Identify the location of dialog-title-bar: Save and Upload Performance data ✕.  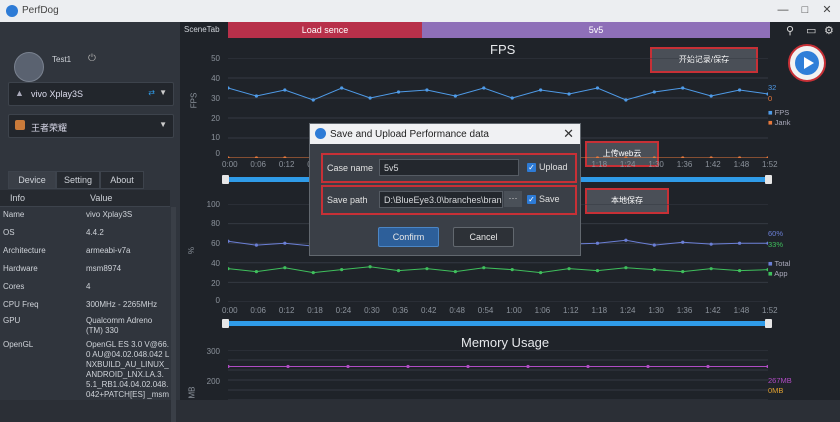
(445, 134).